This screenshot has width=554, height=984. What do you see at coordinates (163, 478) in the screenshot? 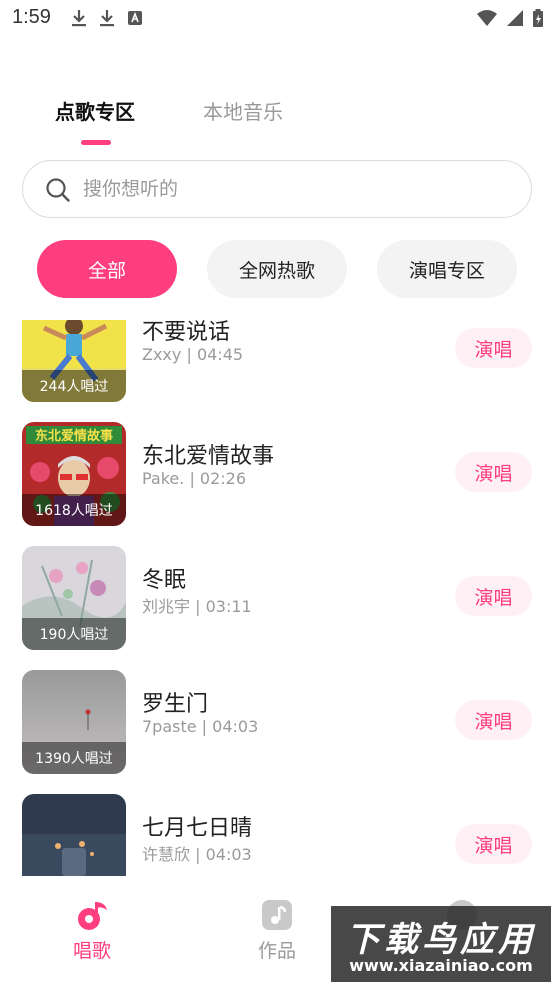
I see `song-artist: Pake.` at bounding box center [163, 478].